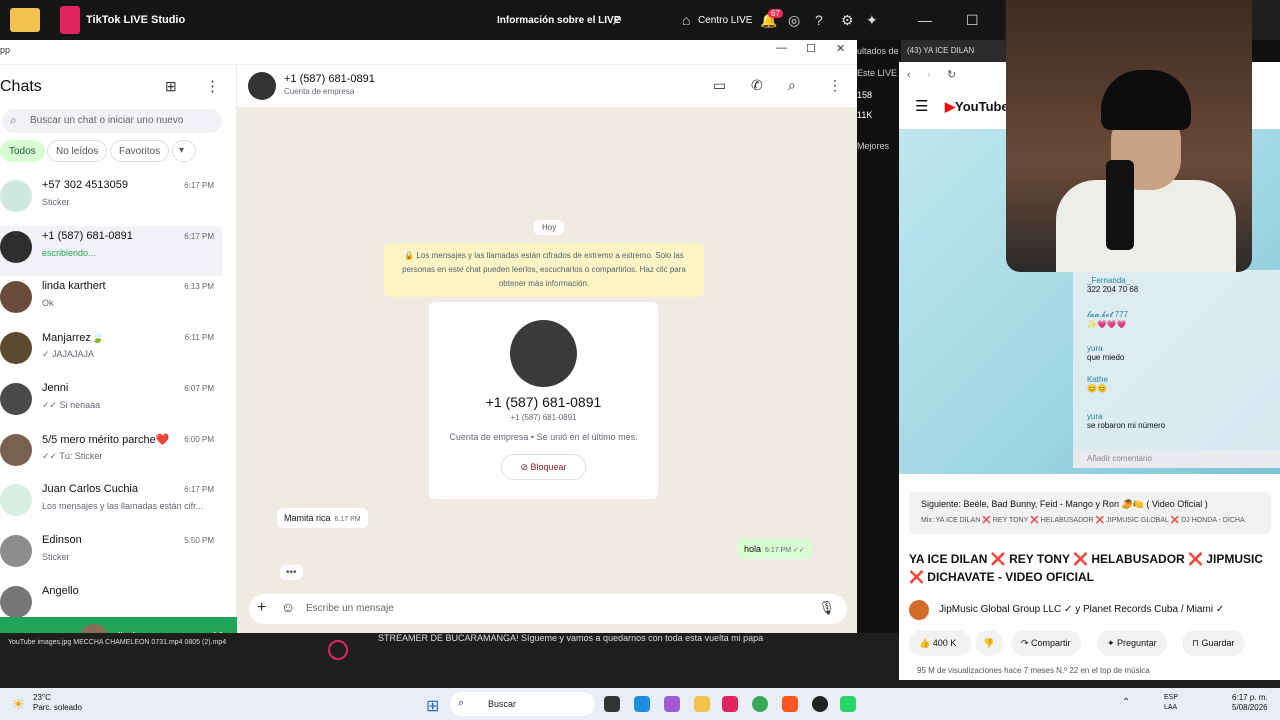 The width and height of the screenshot is (1280, 720). Describe the element at coordinates (926, 643) in the screenshot. I see `thumbs-up-icon: 👍` at that location.